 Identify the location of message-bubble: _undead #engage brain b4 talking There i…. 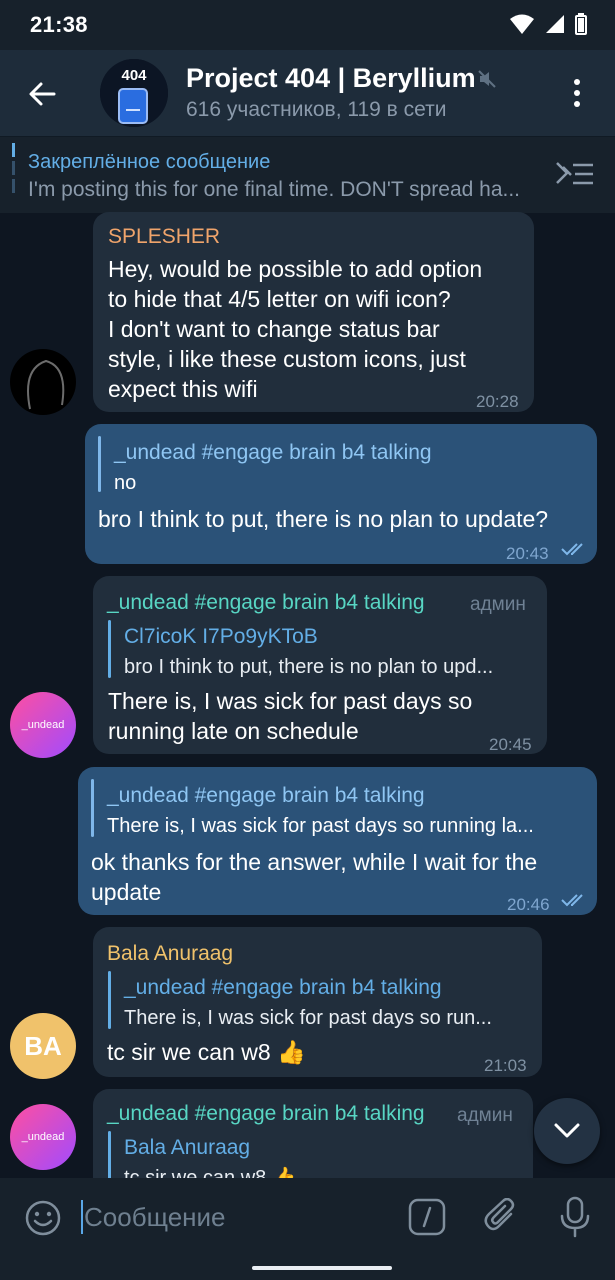
(337, 841).